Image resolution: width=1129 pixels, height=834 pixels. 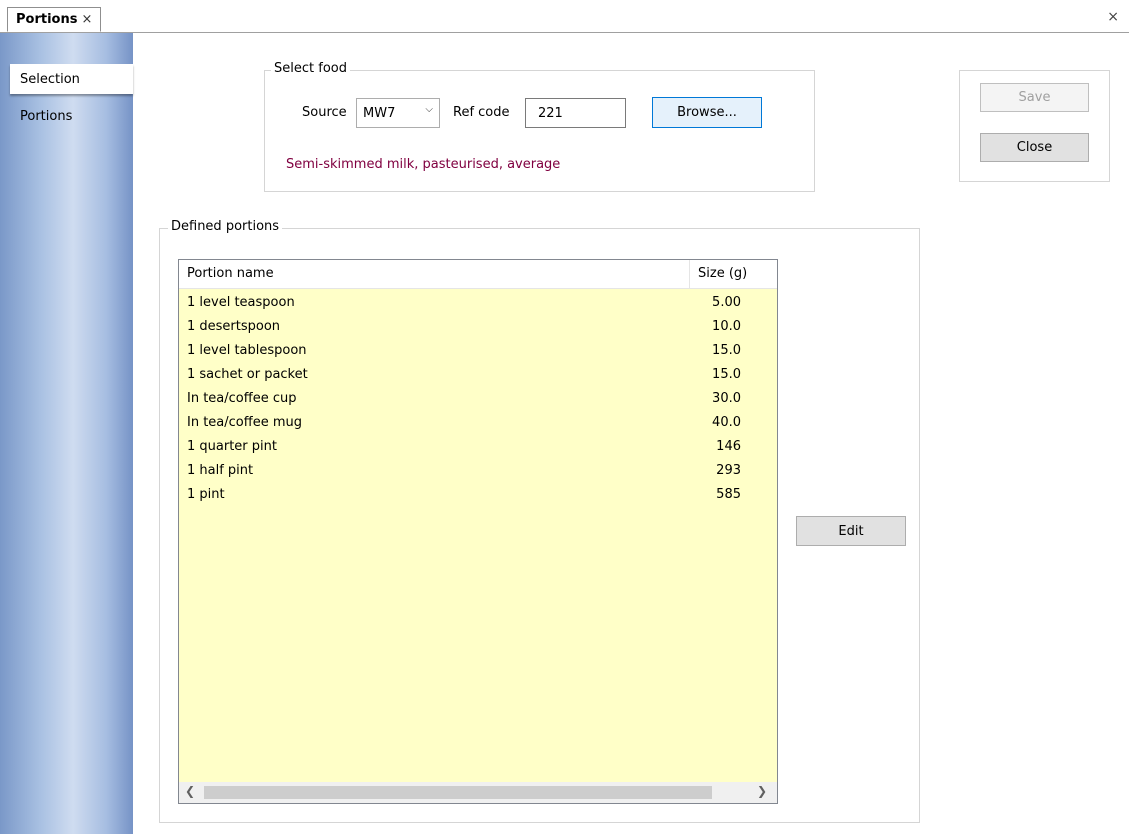 What do you see at coordinates (478, 351) in the screenshot?
I see `table-row: 1 level tablespoon 15.0` at bounding box center [478, 351].